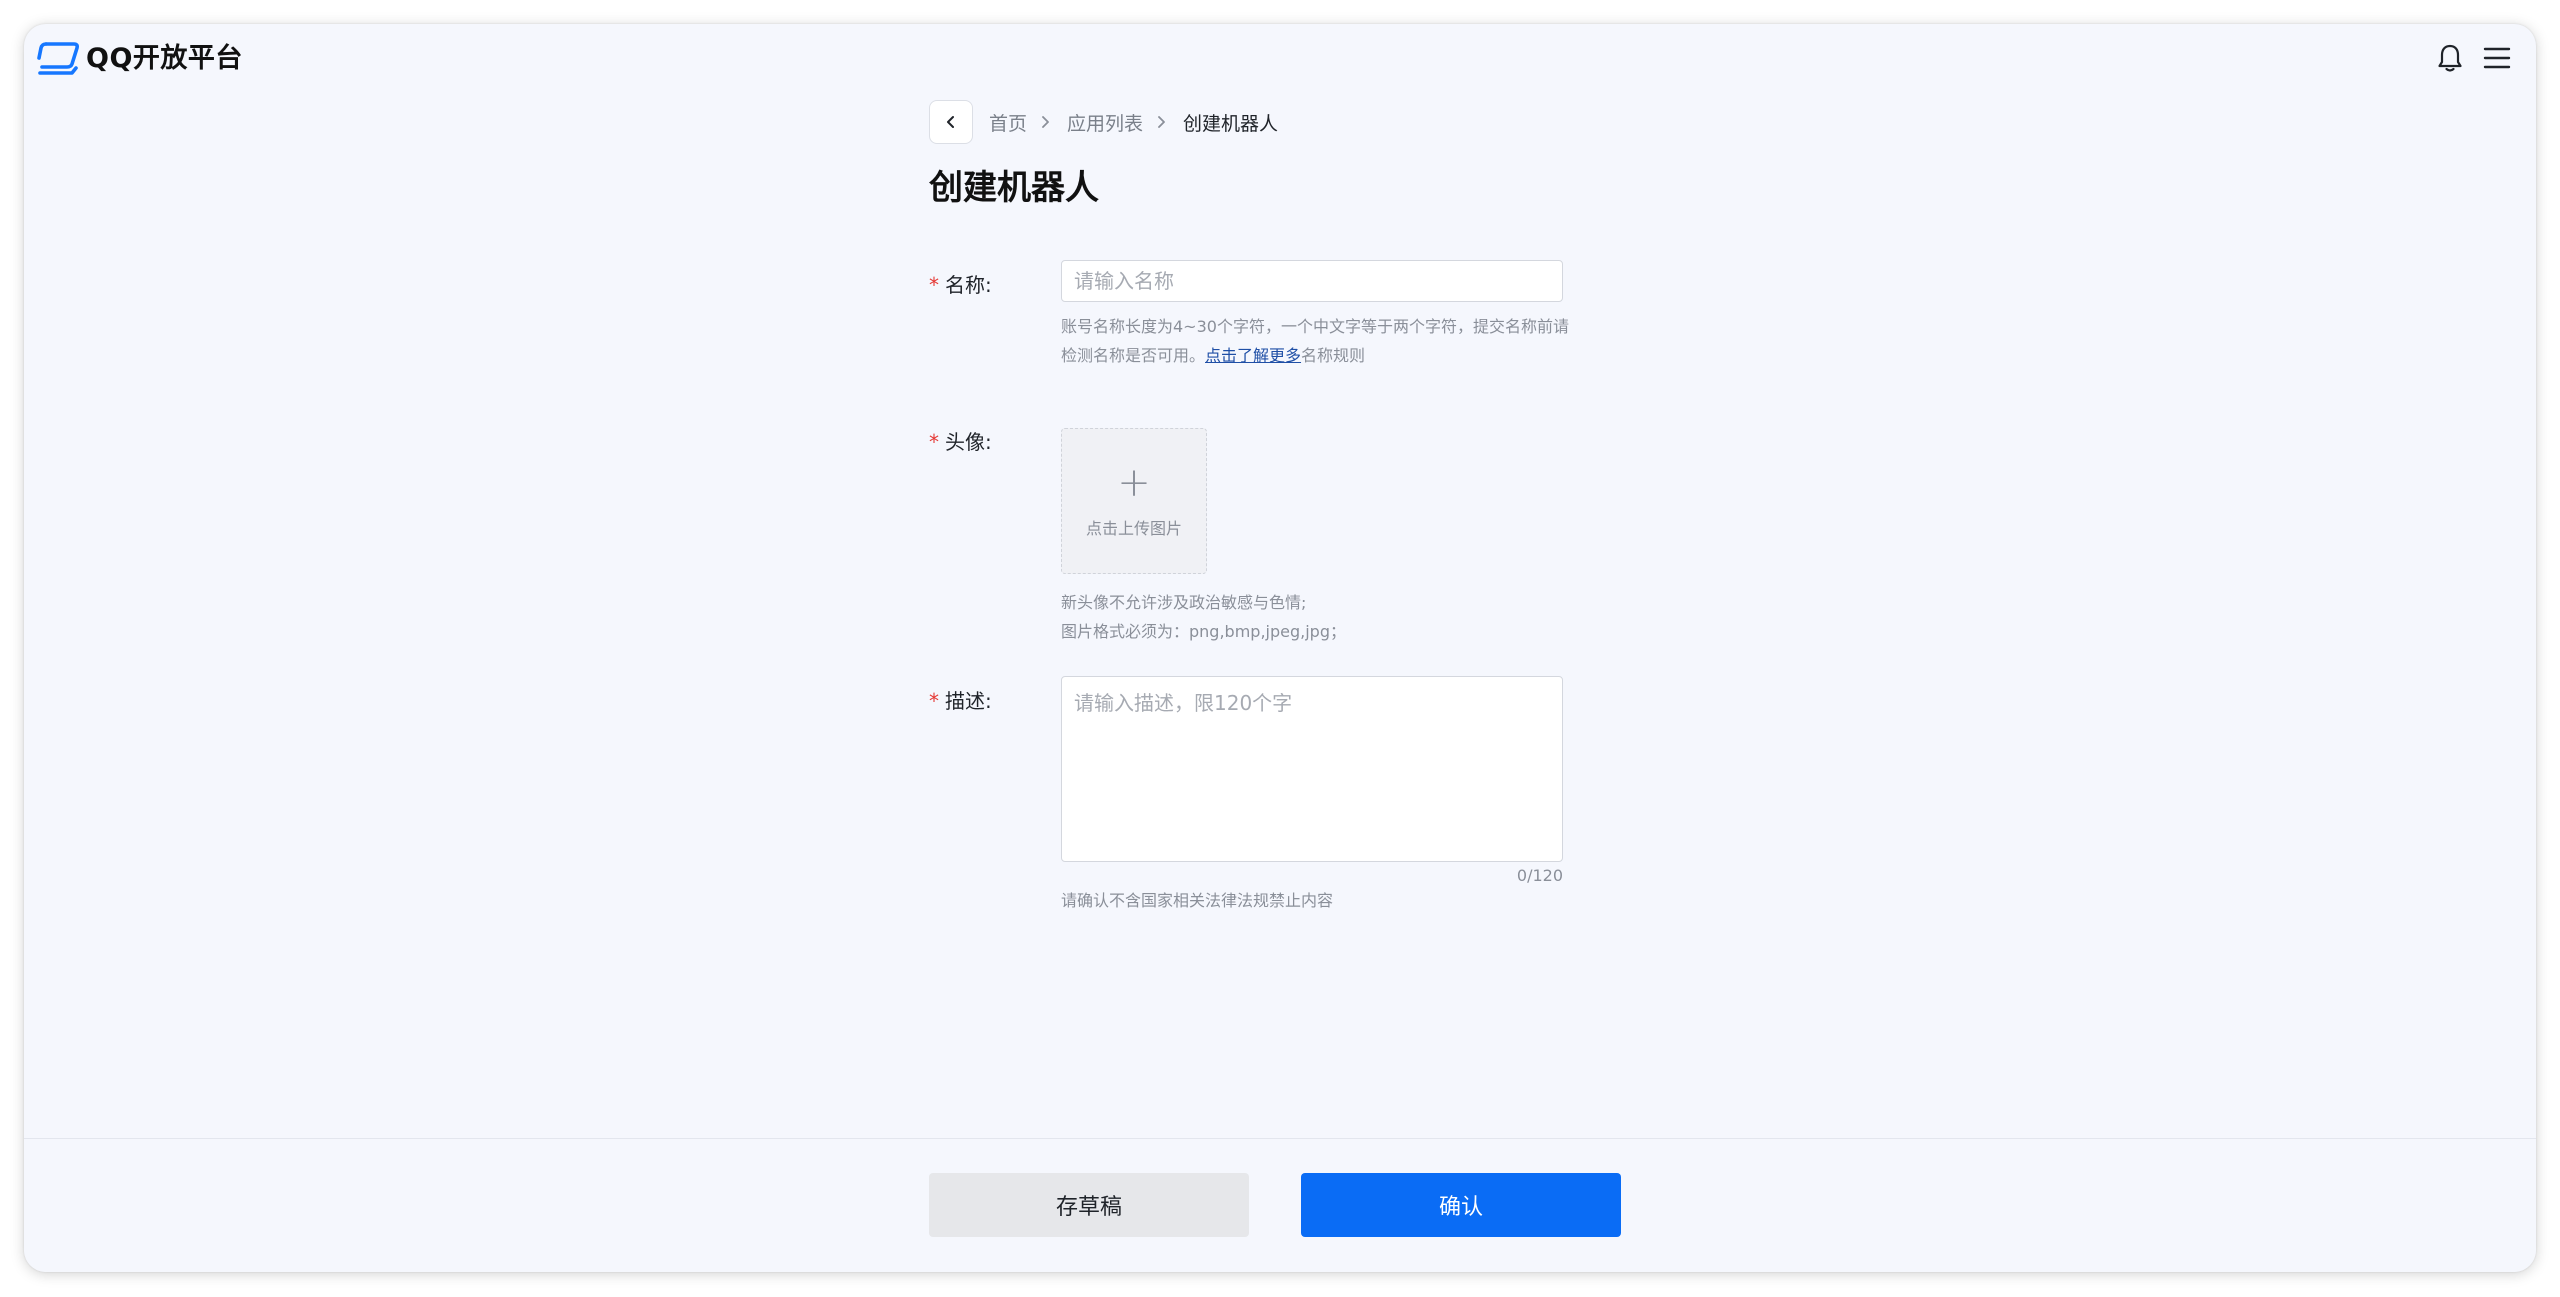 The height and width of the screenshot is (1297, 2560). Describe the element at coordinates (968, 285) in the screenshot. I see `name-label-text: 名称:` at that location.